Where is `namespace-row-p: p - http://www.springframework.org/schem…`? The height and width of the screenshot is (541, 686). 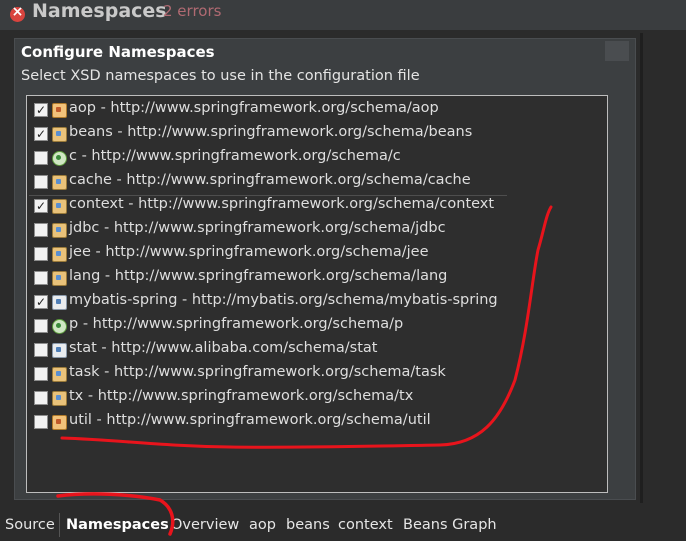
namespace-row-p: p - http://www.springframework.org/schem… is located at coordinates (268, 327).